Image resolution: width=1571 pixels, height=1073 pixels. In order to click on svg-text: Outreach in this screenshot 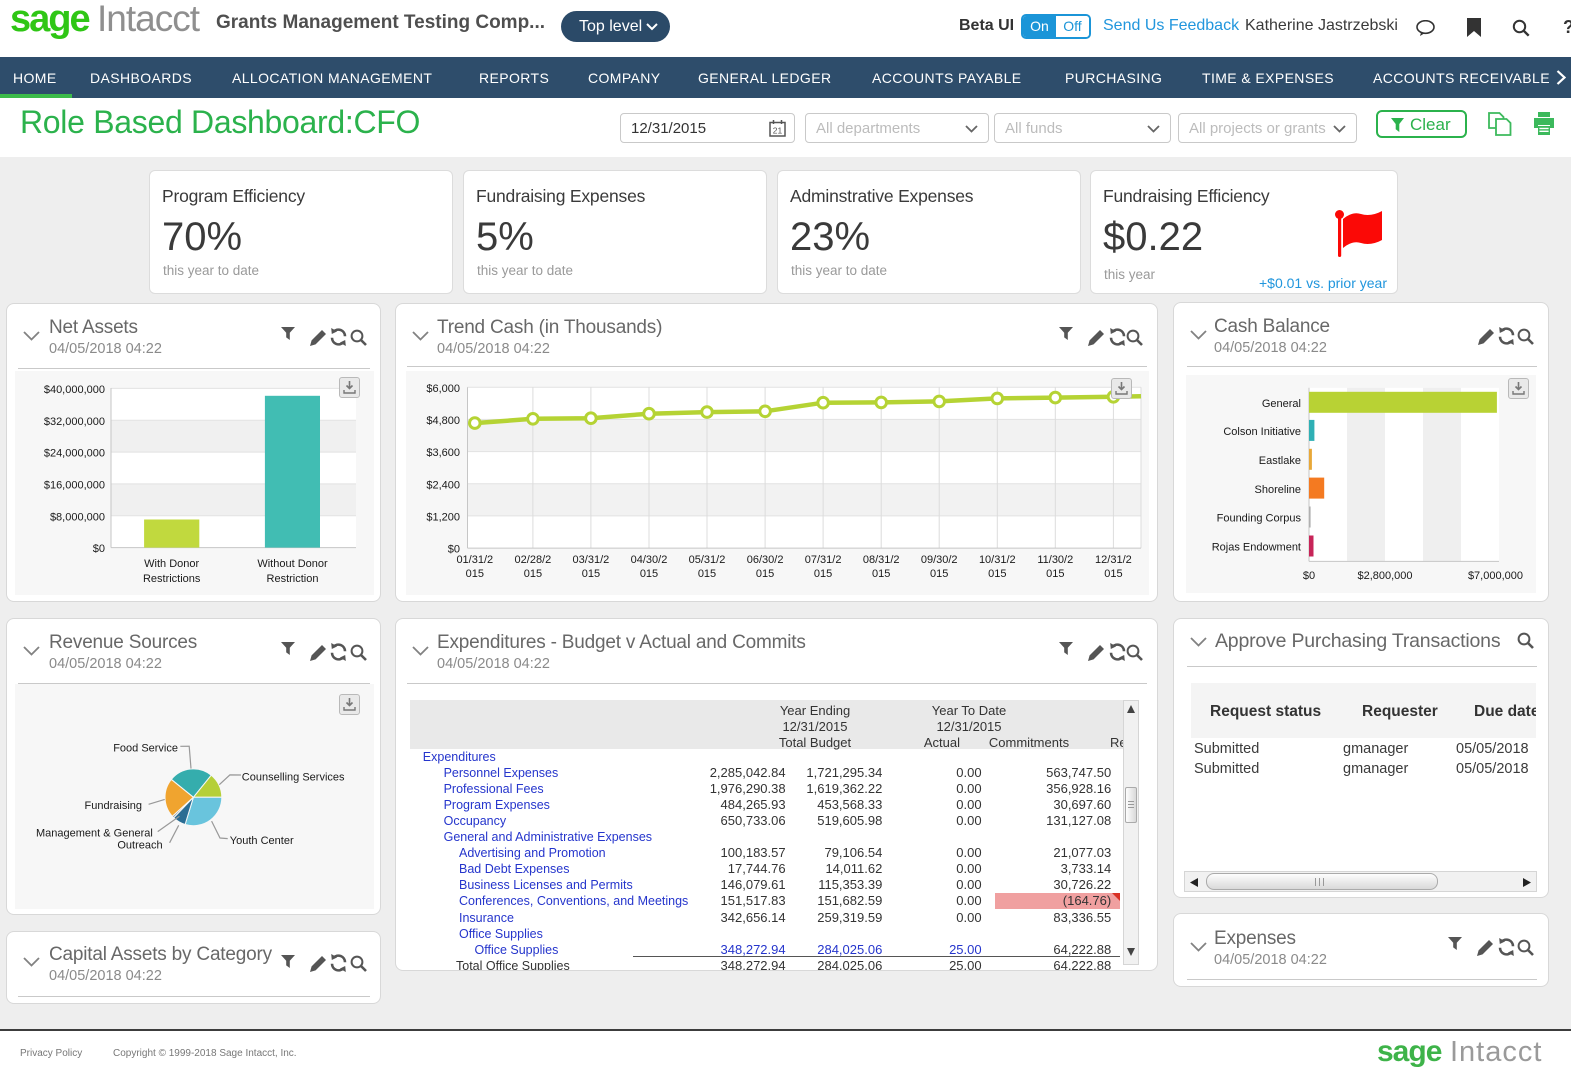, I will do `click(139, 845)`.